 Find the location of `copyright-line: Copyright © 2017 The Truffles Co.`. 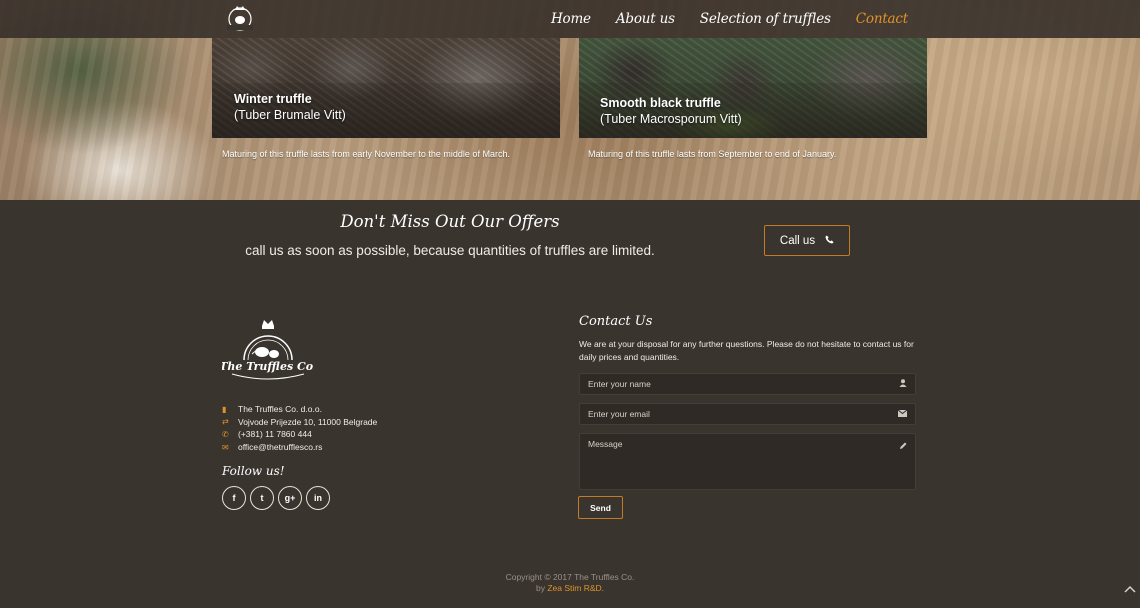

copyright-line: Copyright © 2017 The Truffles Co. is located at coordinates (570, 577).